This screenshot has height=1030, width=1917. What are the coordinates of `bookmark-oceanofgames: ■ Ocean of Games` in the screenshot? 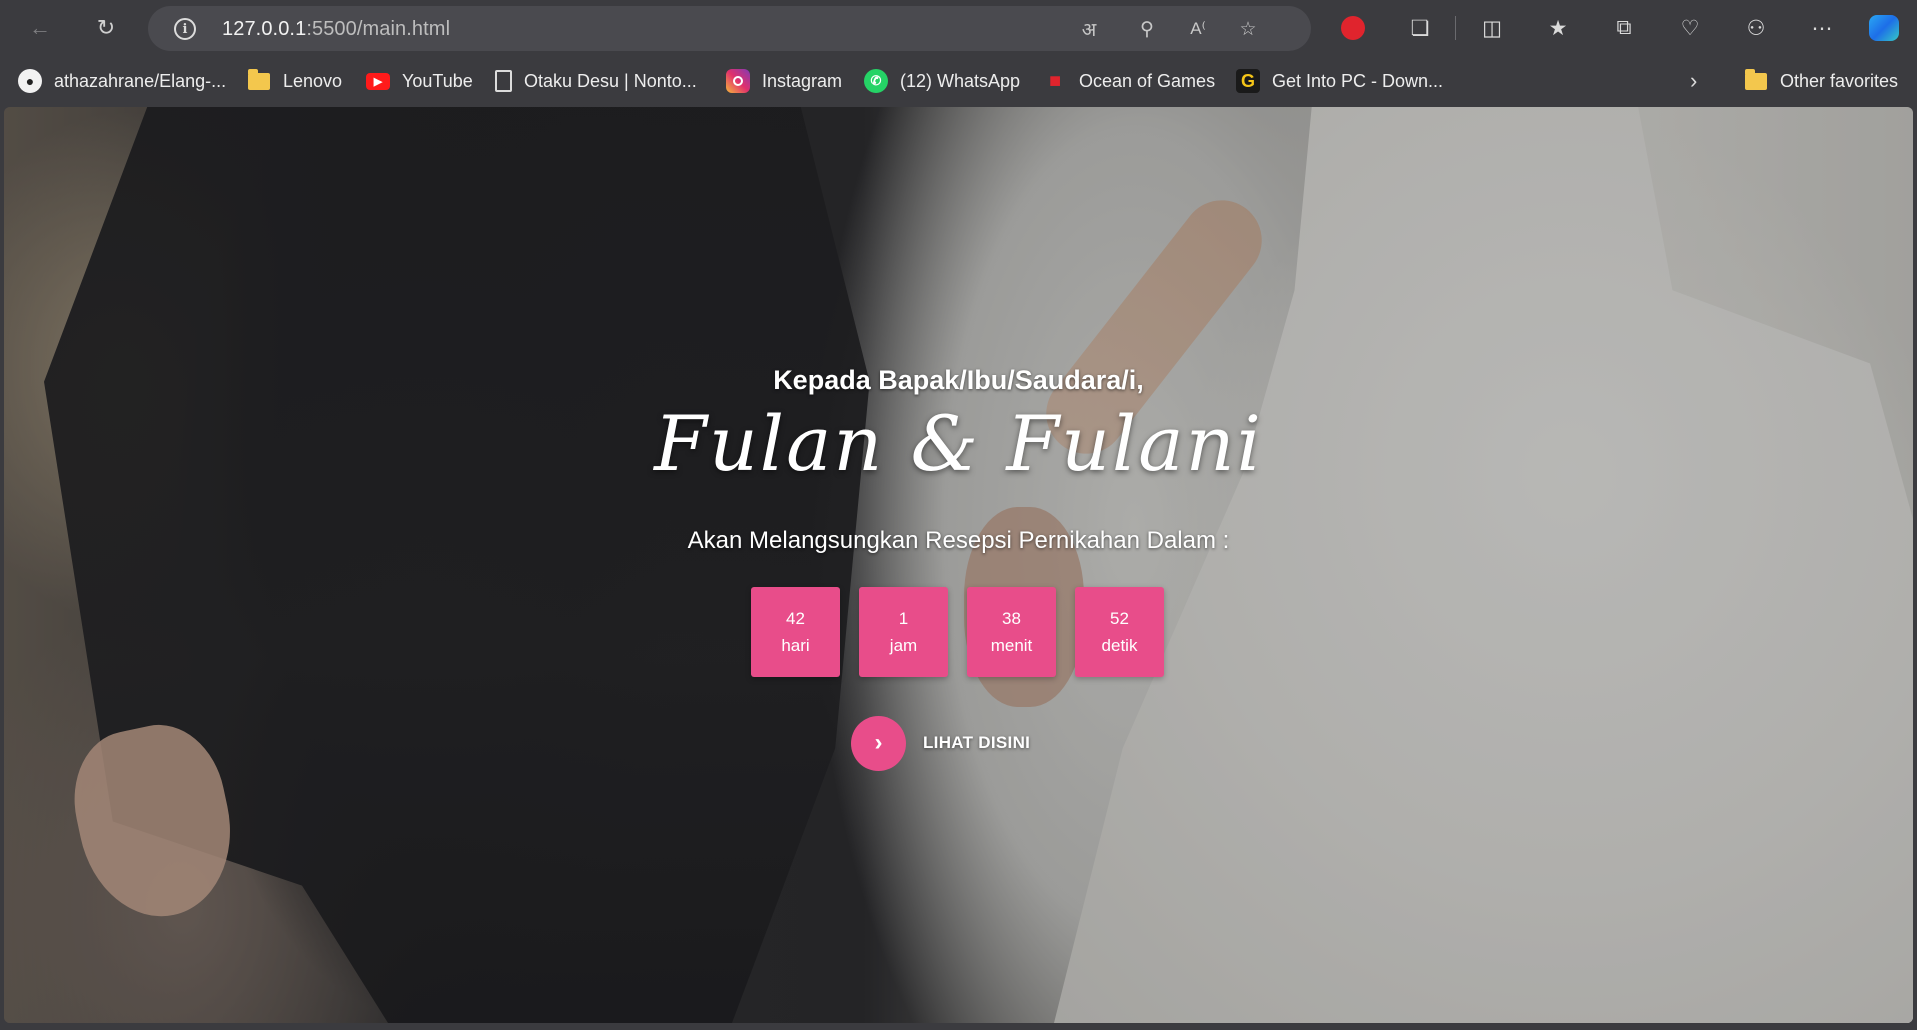 It's located at (1129, 81).